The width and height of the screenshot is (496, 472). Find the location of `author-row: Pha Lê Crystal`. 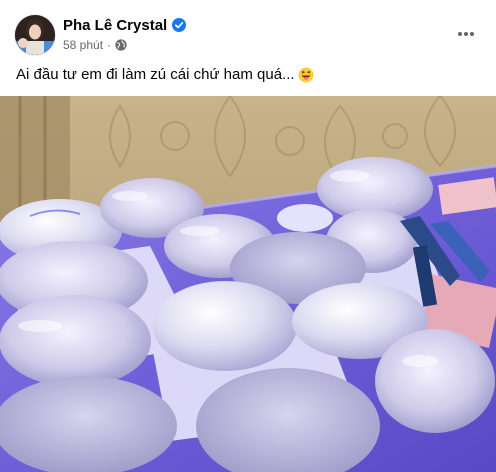

author-row: Pha Lê Crystal is located at coordinates (125, 25).